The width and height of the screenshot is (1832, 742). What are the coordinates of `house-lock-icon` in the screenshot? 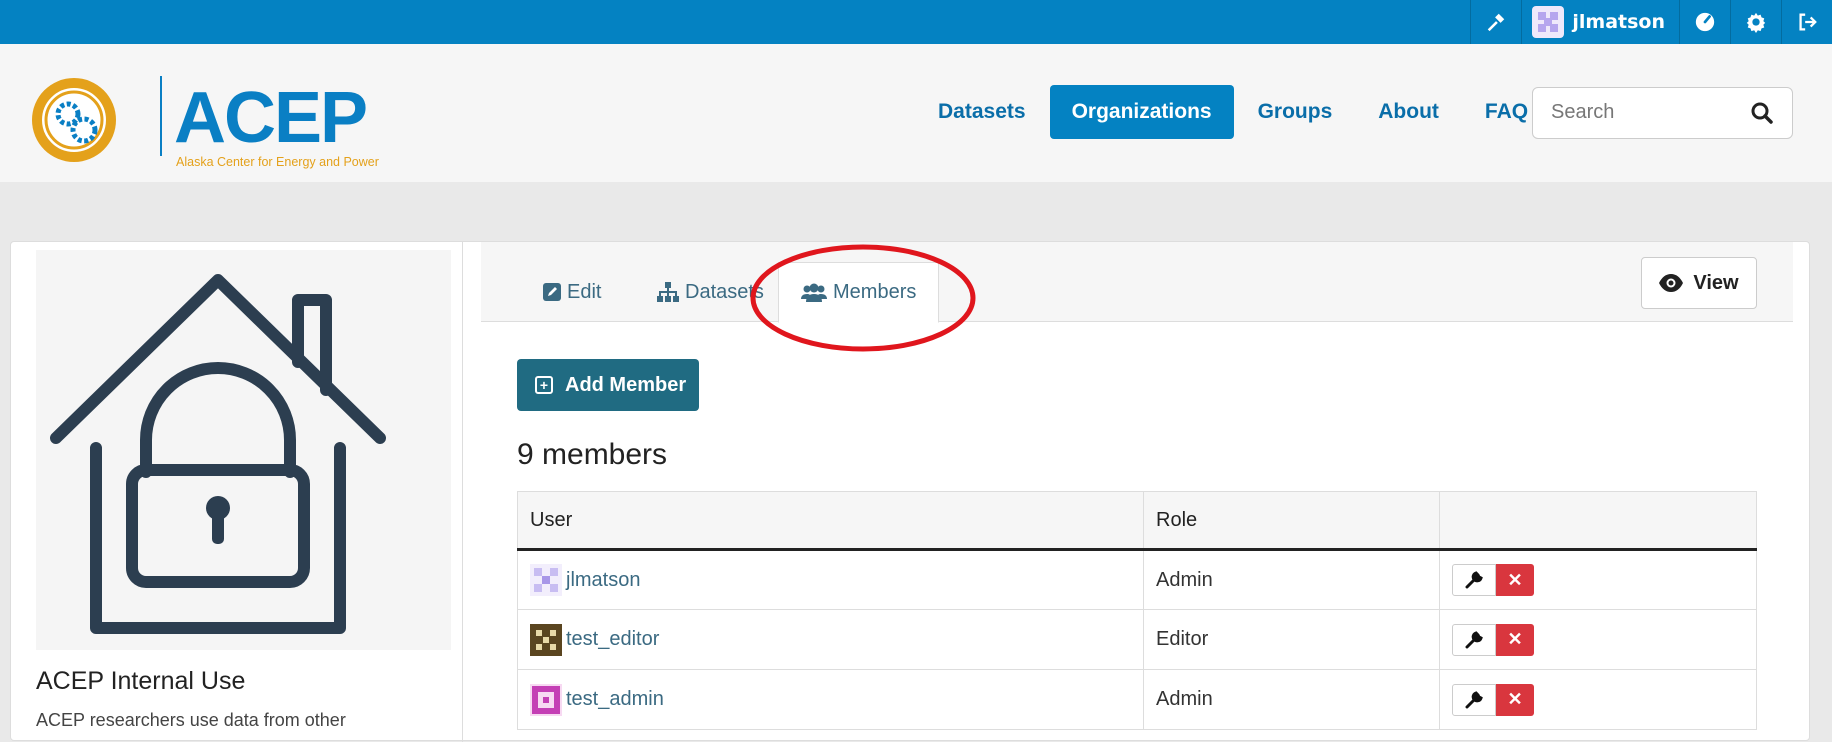 It's located at (218, 454).